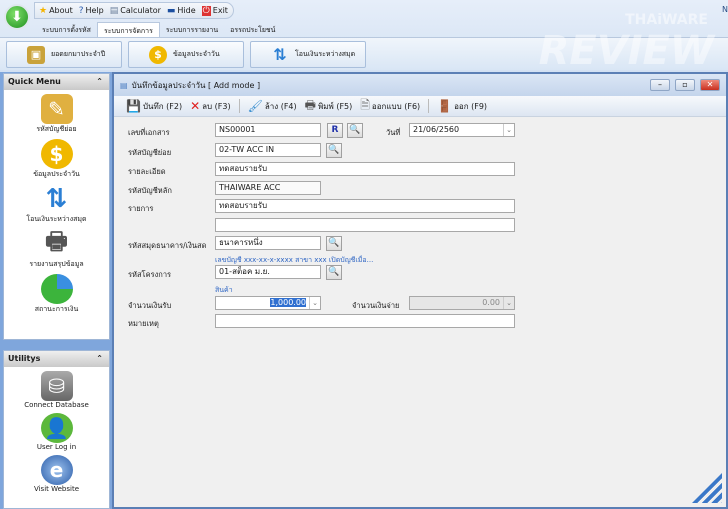 This screenshot has width=728, height=509. What do you see at coordinates (660, 85) in the screenshot?
I see `minimize-button: –` at bounding box center [660, 85].